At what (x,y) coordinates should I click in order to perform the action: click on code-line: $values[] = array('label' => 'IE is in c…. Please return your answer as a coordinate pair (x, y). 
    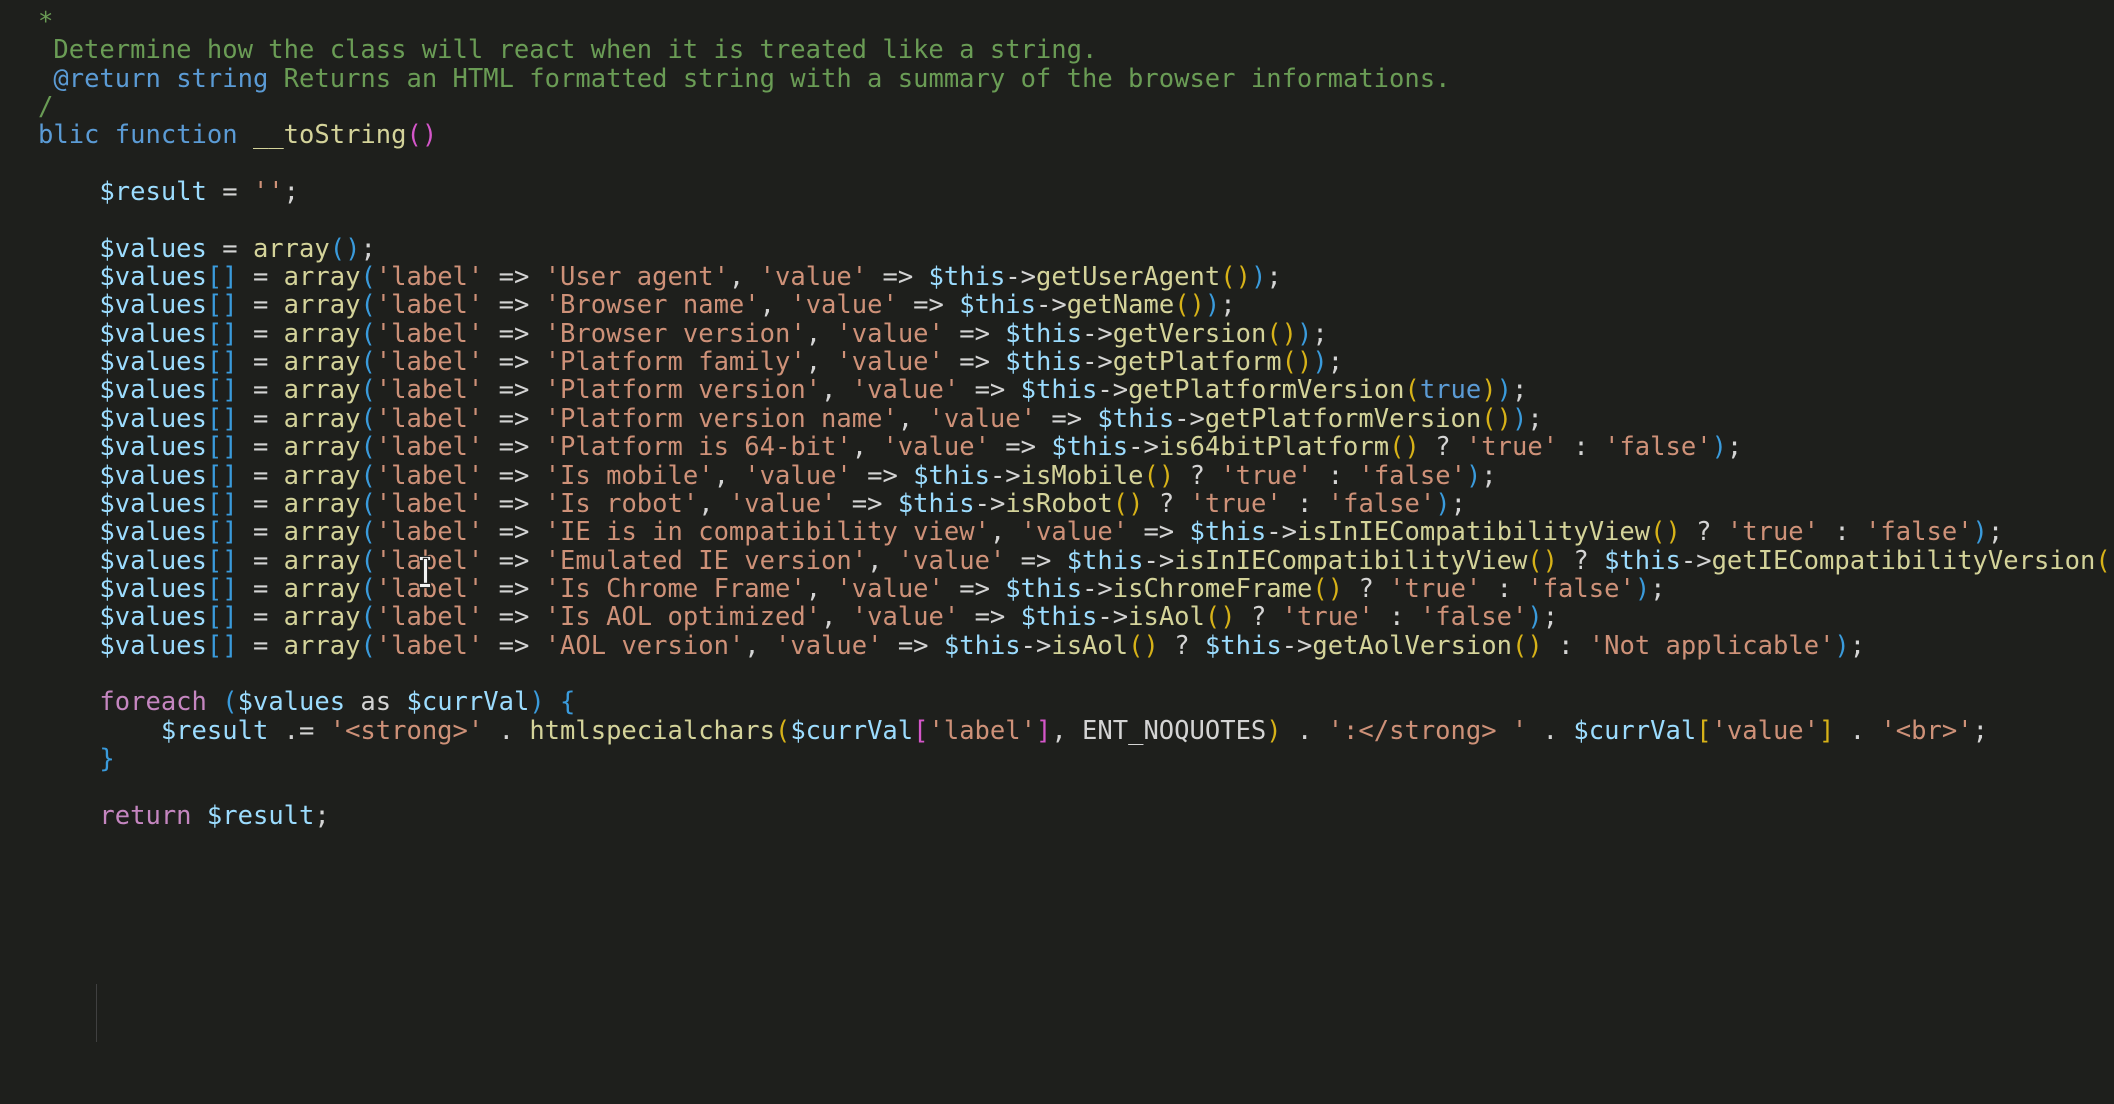
    Looking at the image, I should click on (1057, 532).